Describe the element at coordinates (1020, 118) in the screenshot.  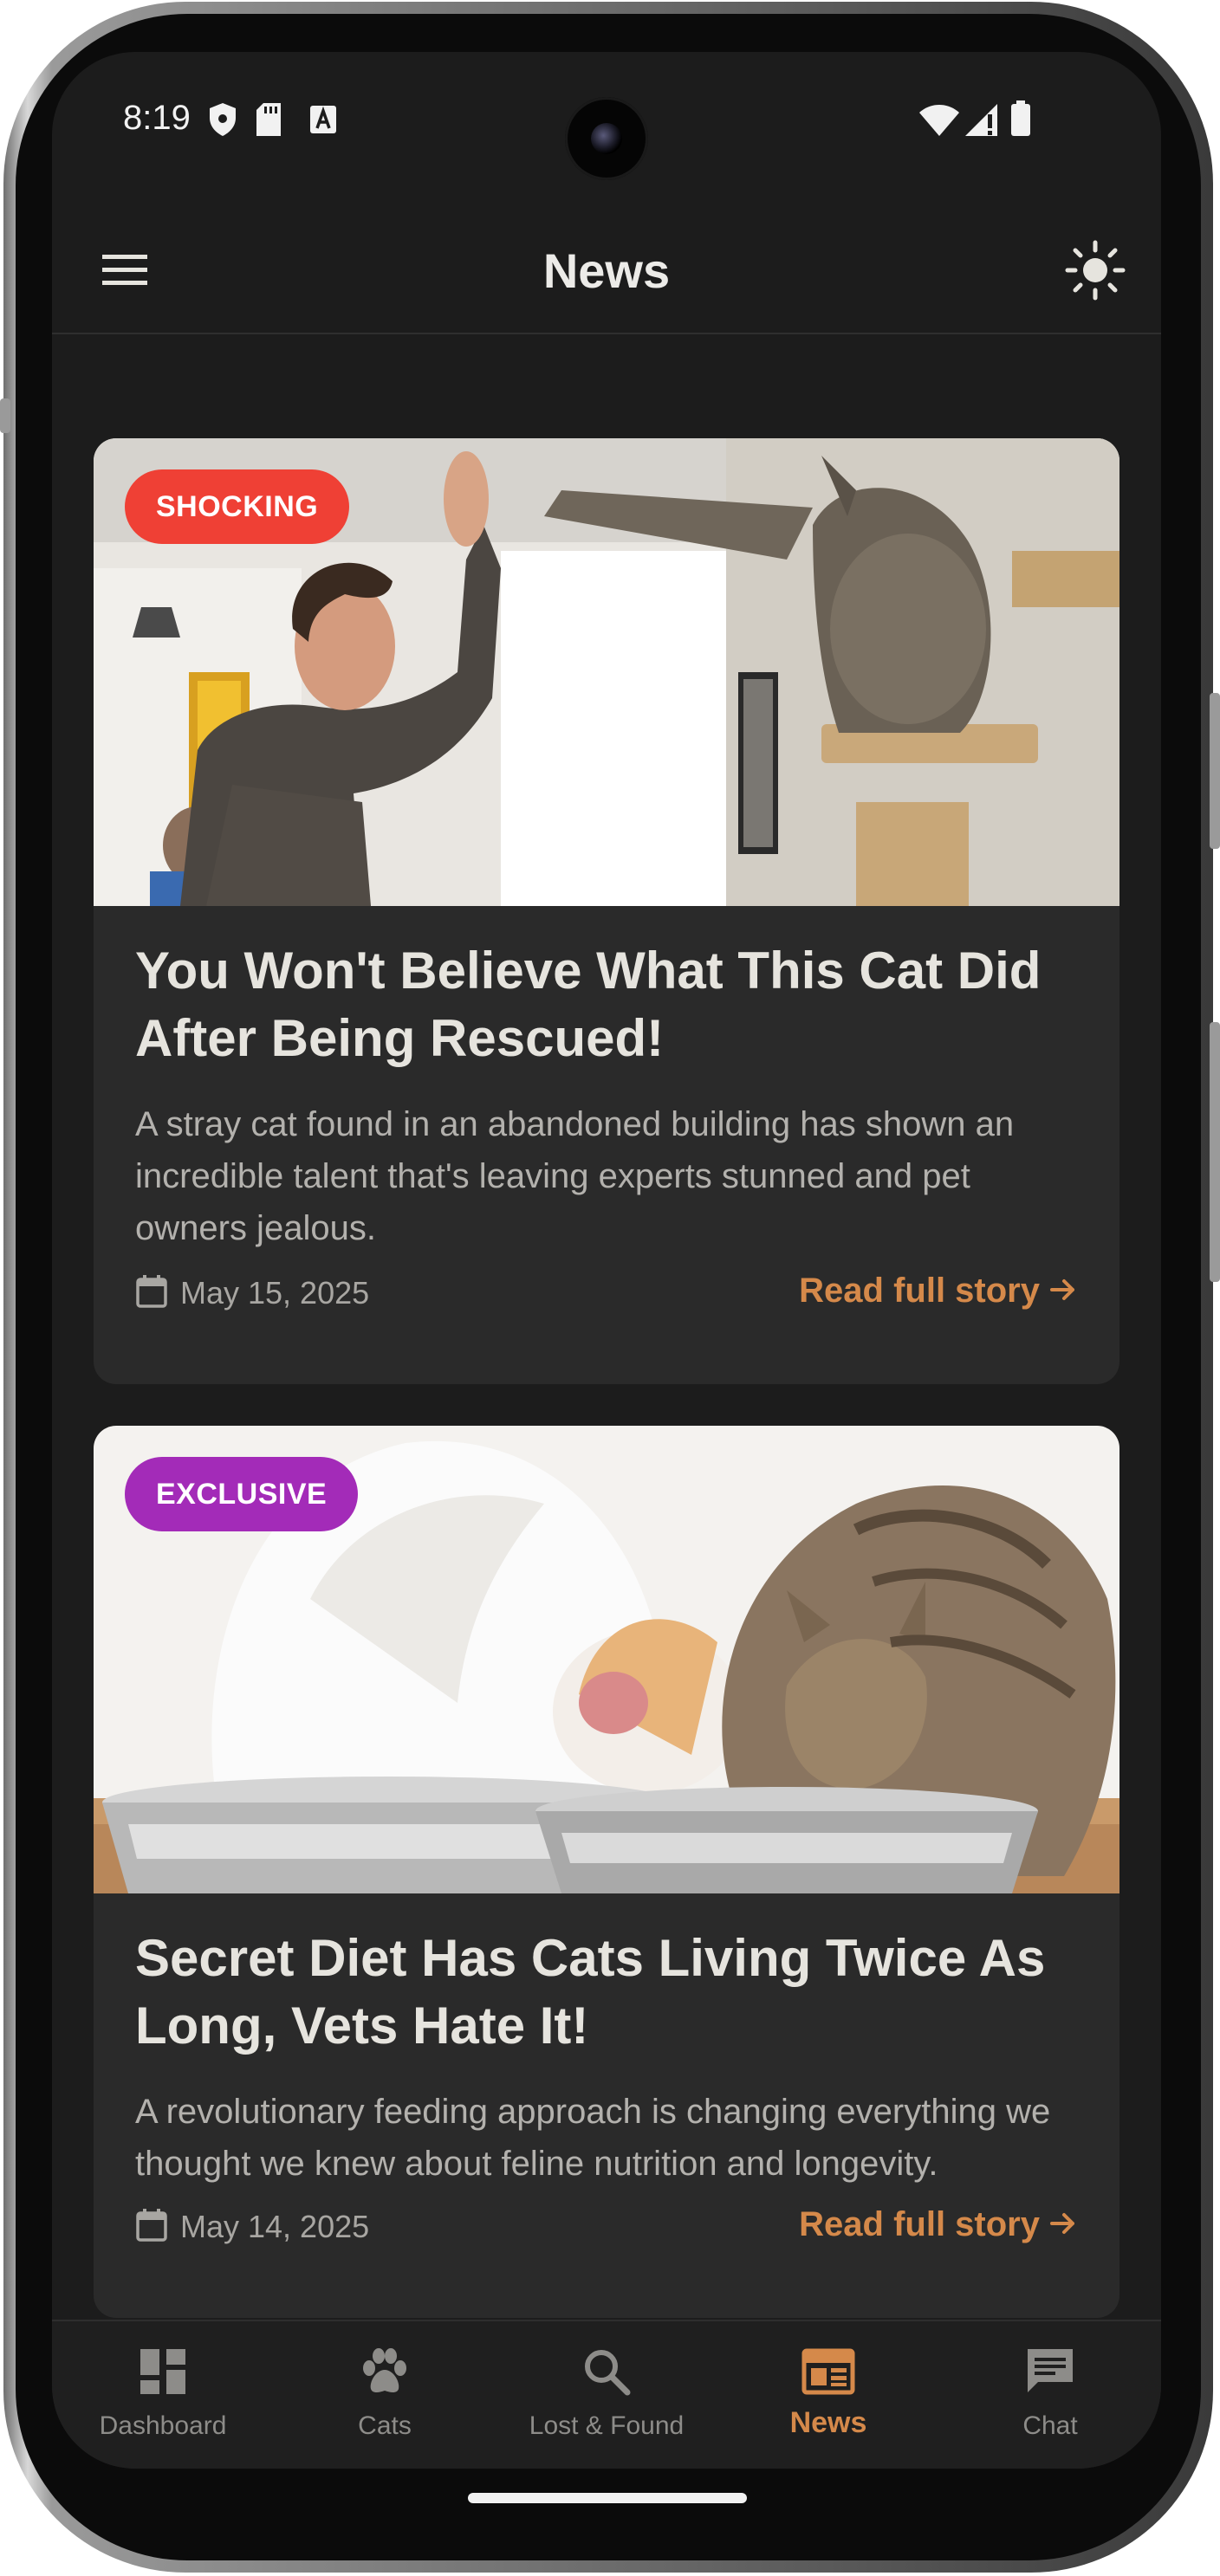
I see `battery-icon` at that location.